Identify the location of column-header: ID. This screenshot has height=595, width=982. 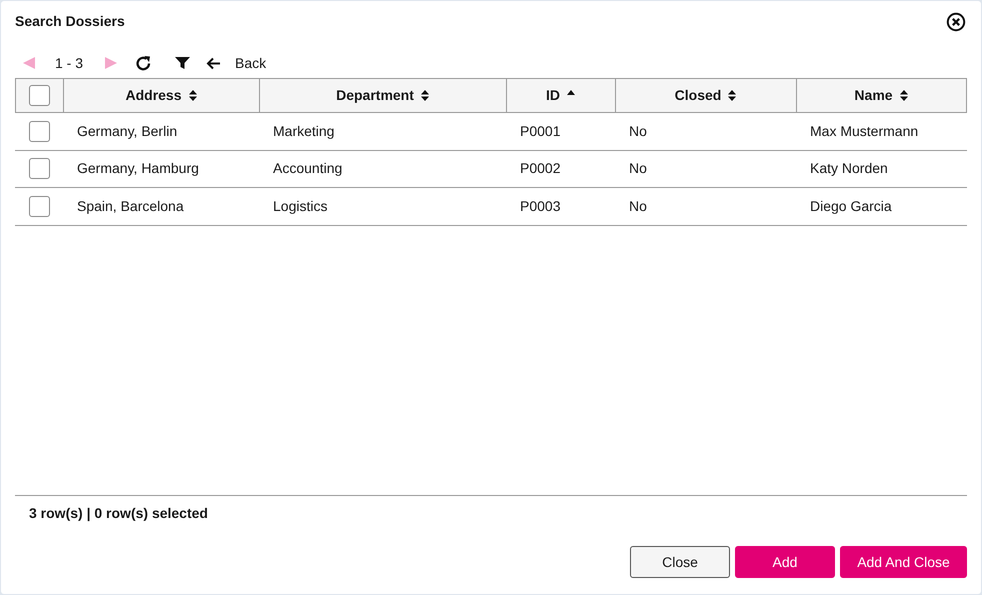
(561, 95).